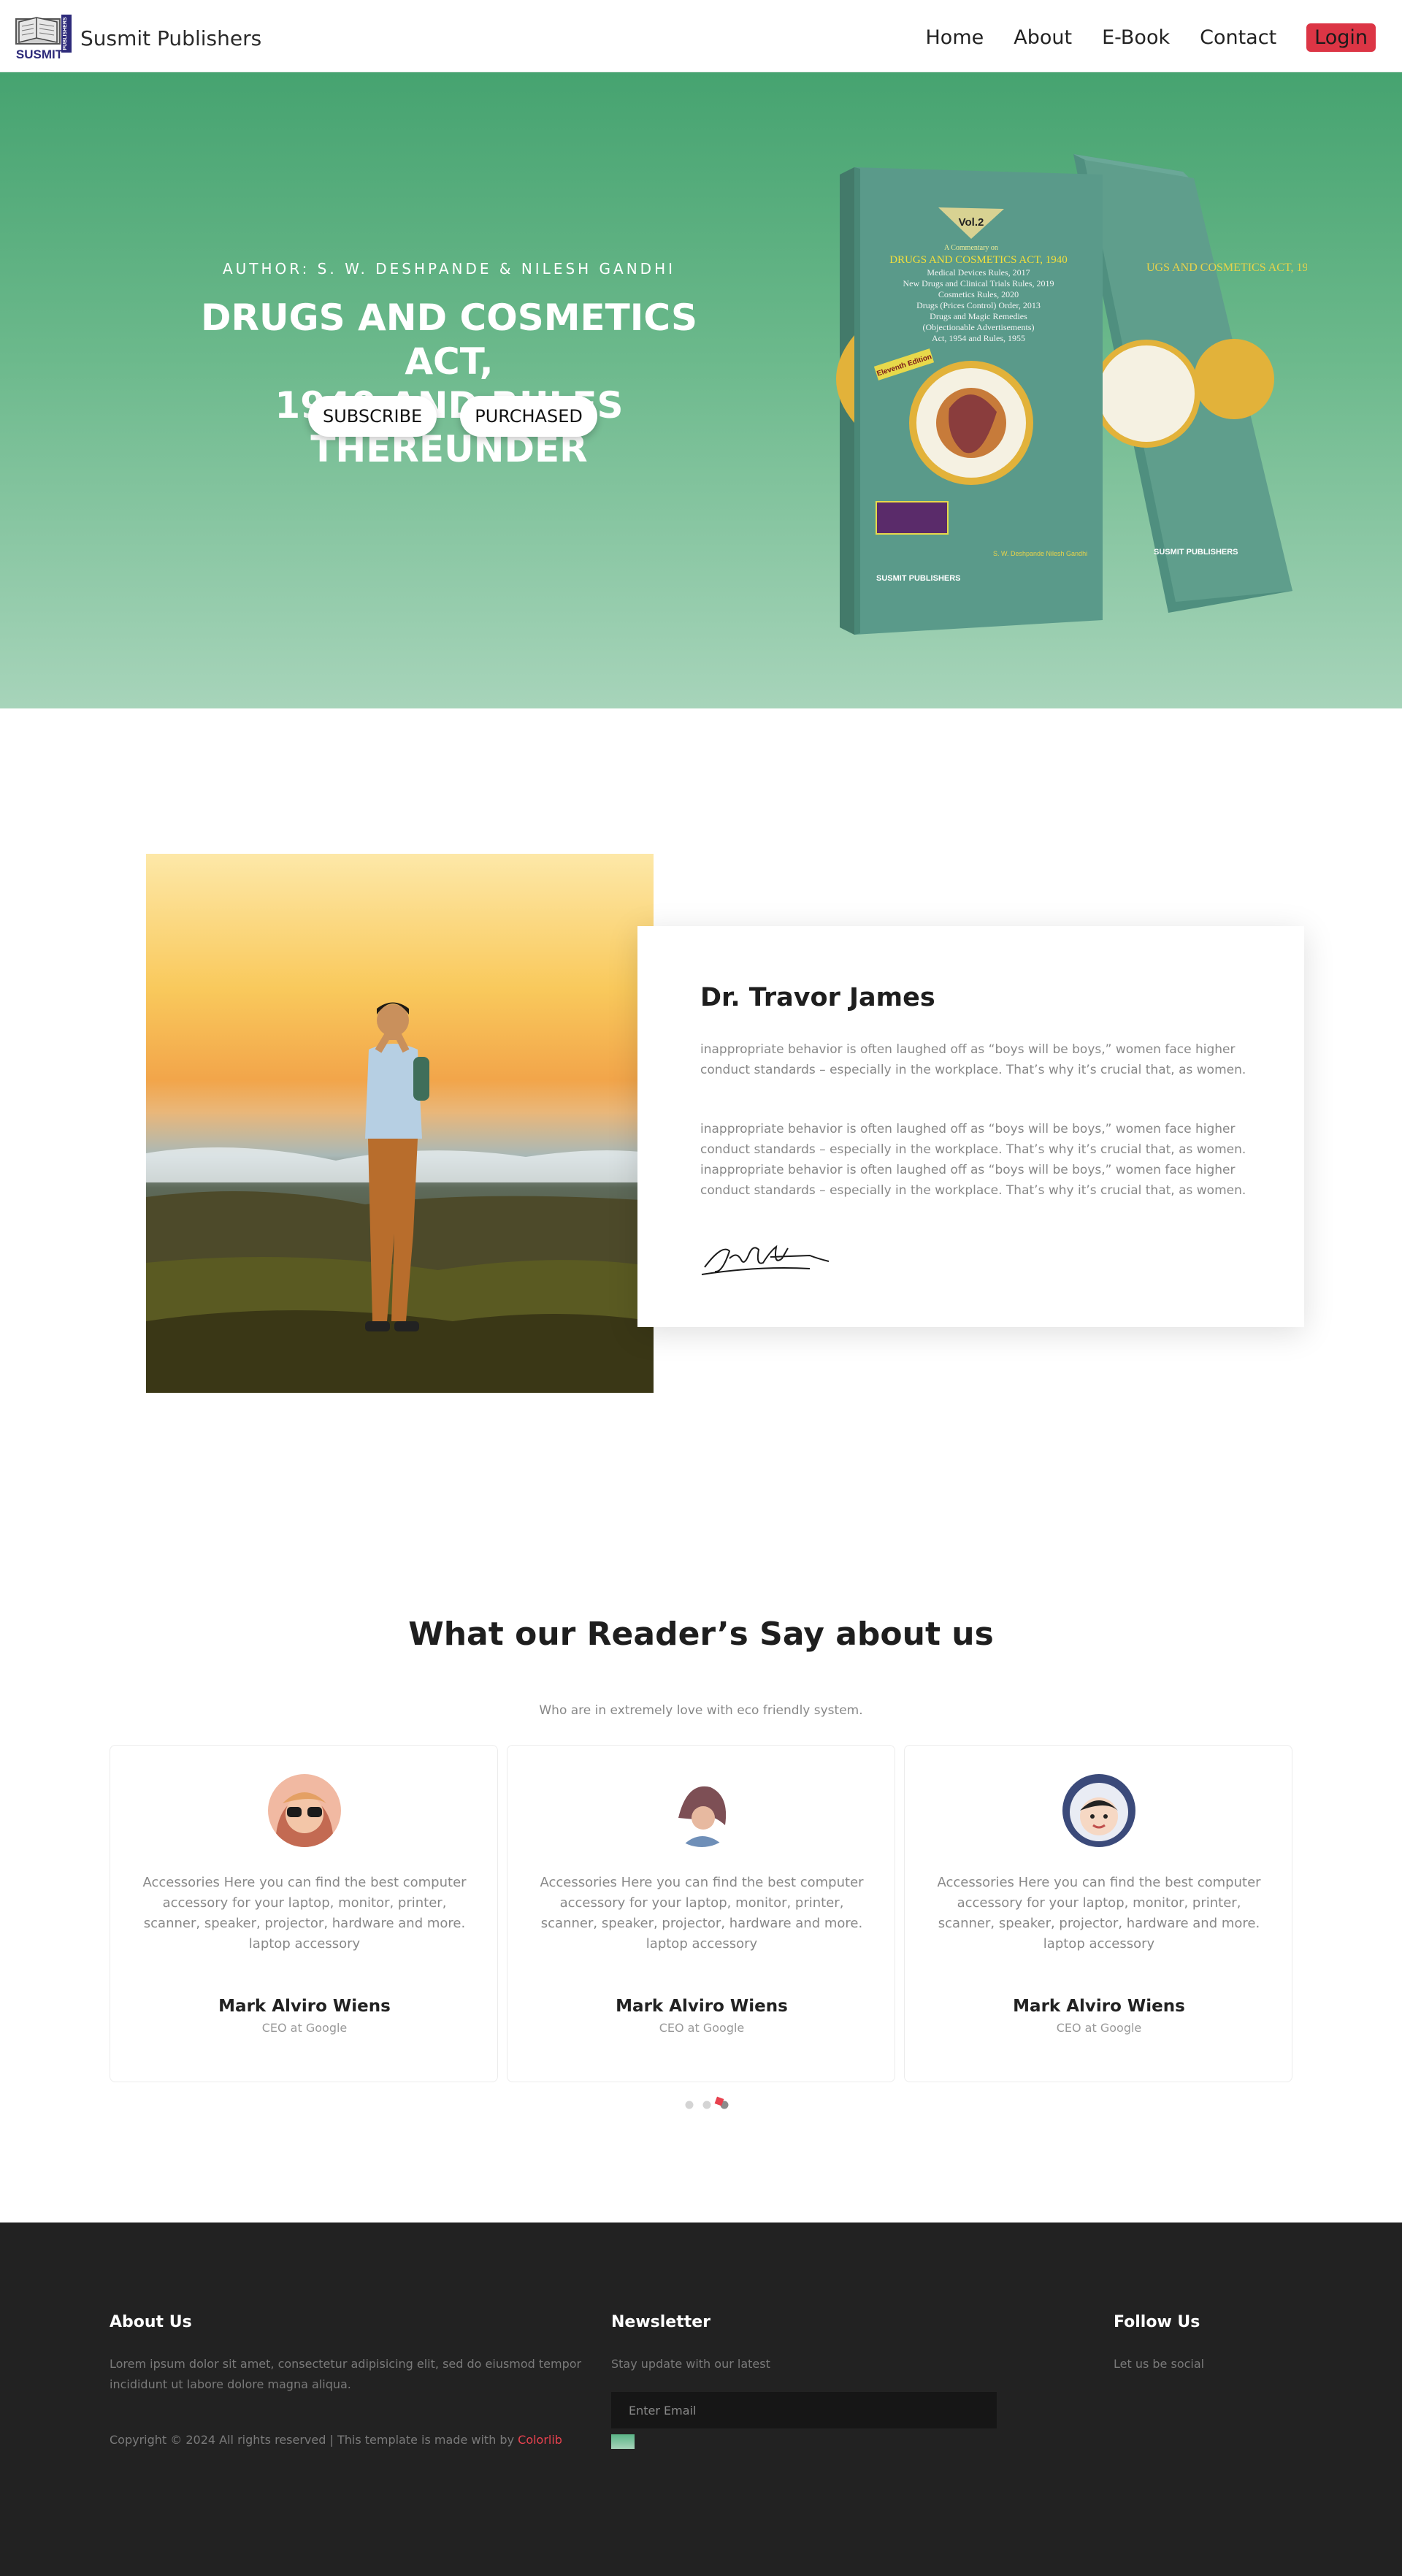 Image resolution: width=1402 pixels, height=2576 pixels. Describe the element at coordinates (623, 2441) in the screenshot. I see `newsletter-subscribe-button` at that location.